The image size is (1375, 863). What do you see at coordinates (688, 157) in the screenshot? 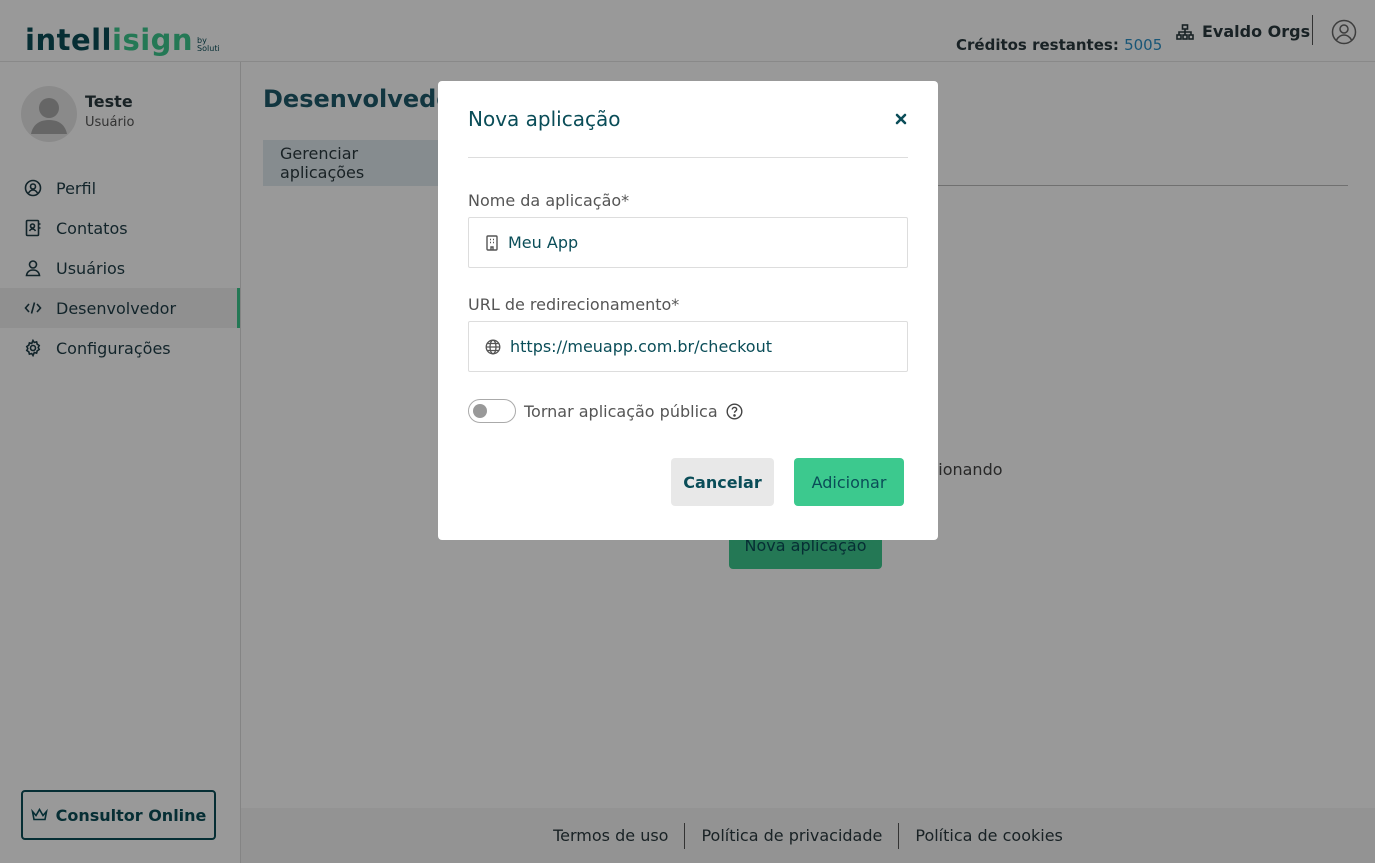
I see `dialog-divider` at bounding box center [688, 157].